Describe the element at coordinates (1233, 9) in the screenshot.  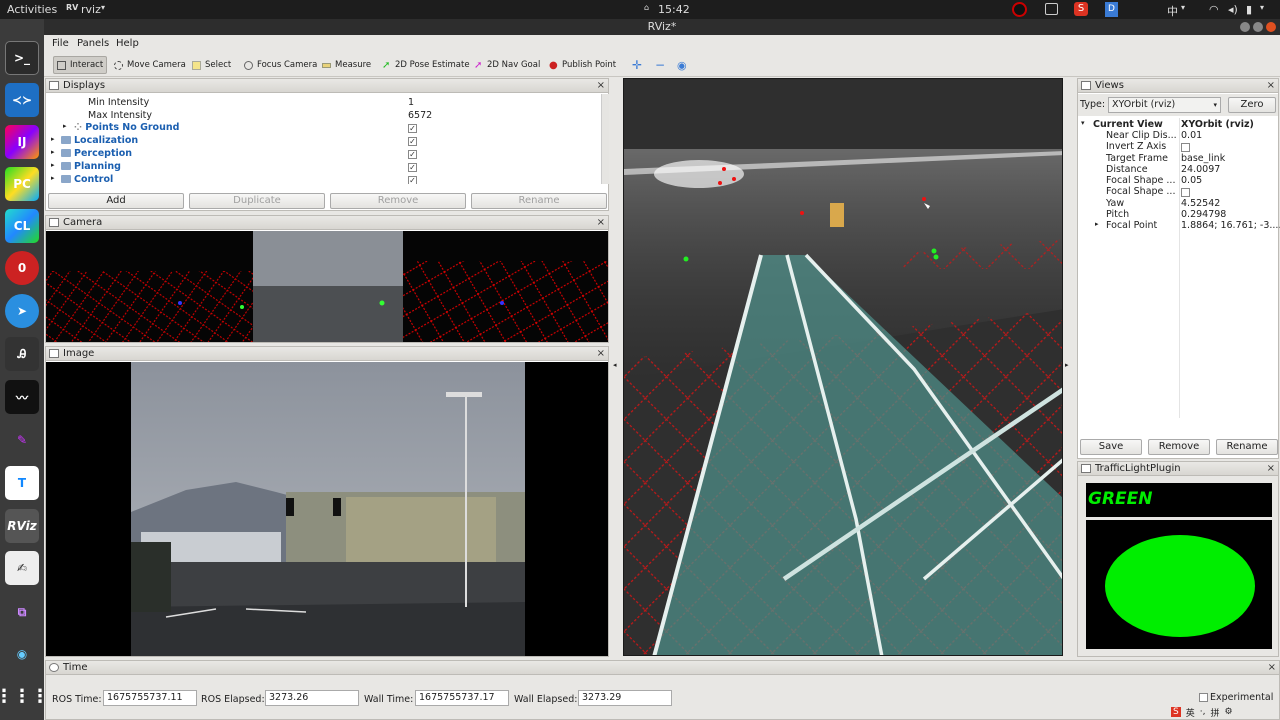
I see `volume-icon: ◂)` at that location.